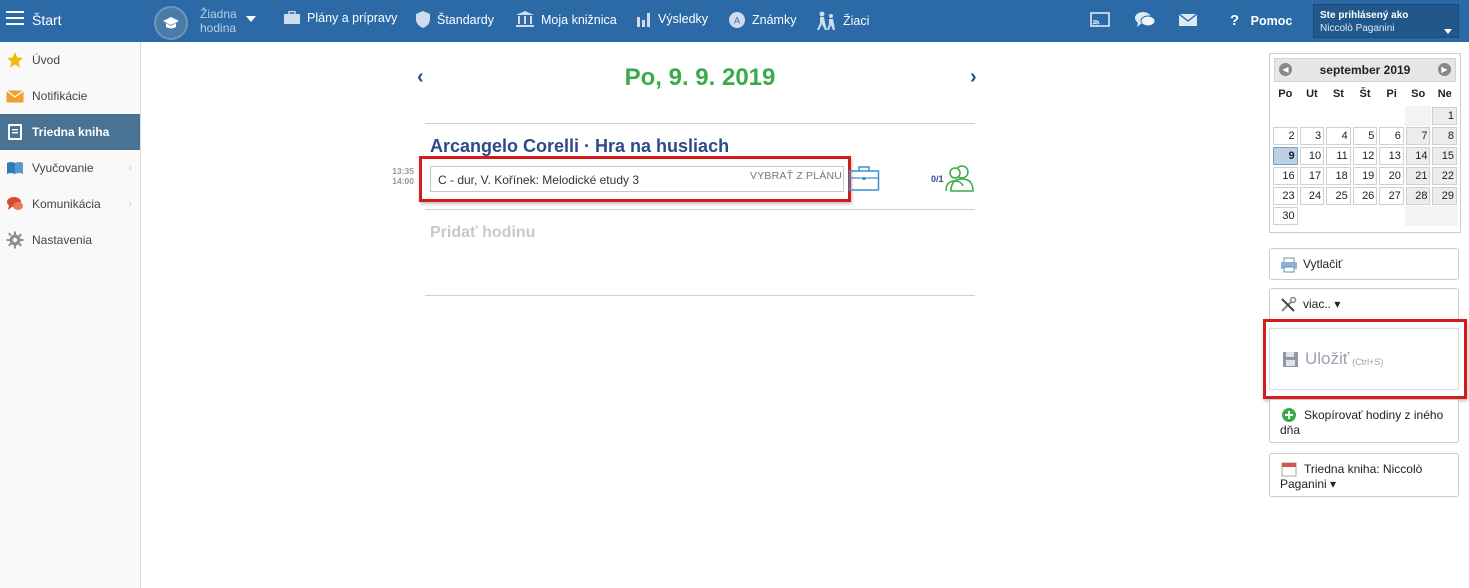  I want to click on calendar-day: 14, so click(1418, 156).